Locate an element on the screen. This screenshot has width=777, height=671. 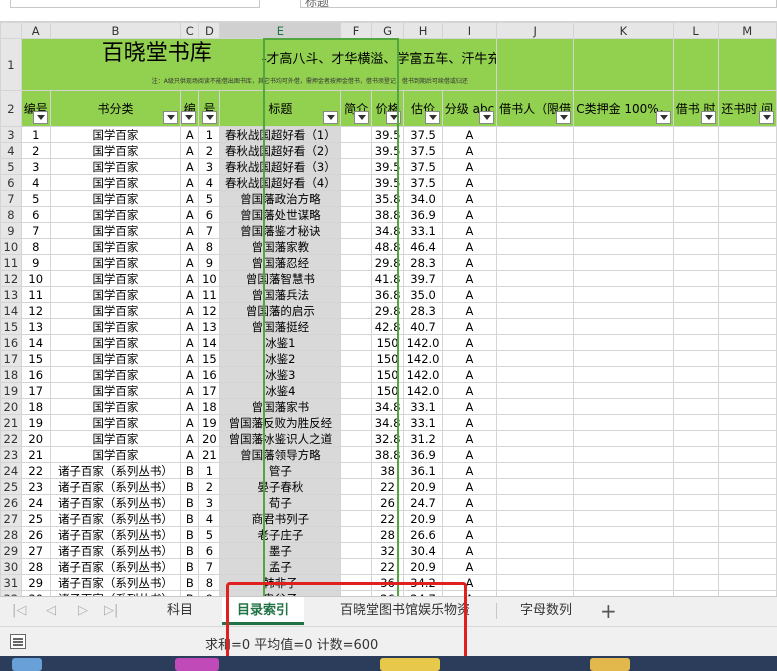
row-number: 7 is located at coordinates (11, 198).